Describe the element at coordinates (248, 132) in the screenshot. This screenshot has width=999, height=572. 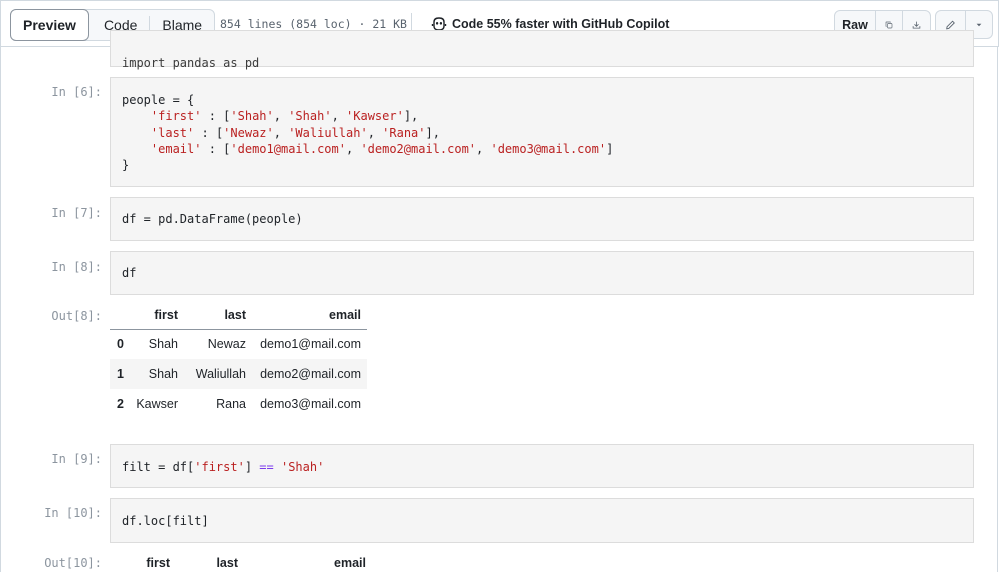
I see `code-token: 'Newaz'` at that location.